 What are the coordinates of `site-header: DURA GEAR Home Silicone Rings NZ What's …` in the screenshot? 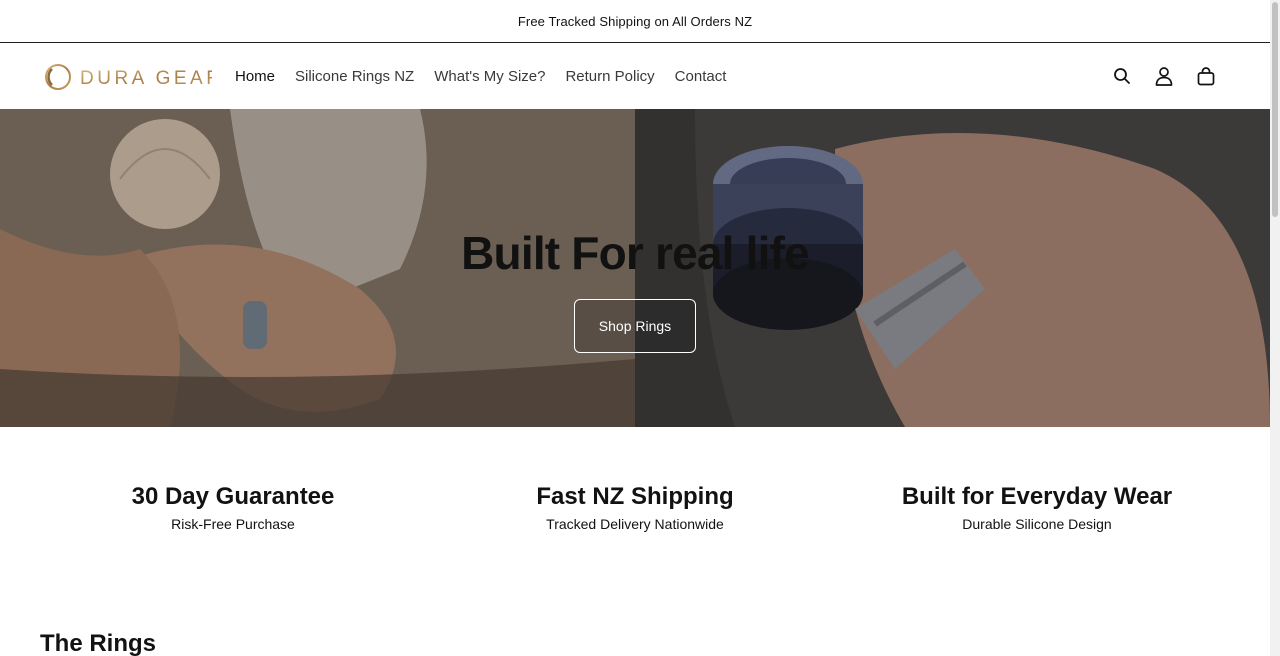 It's located at (635, 76).